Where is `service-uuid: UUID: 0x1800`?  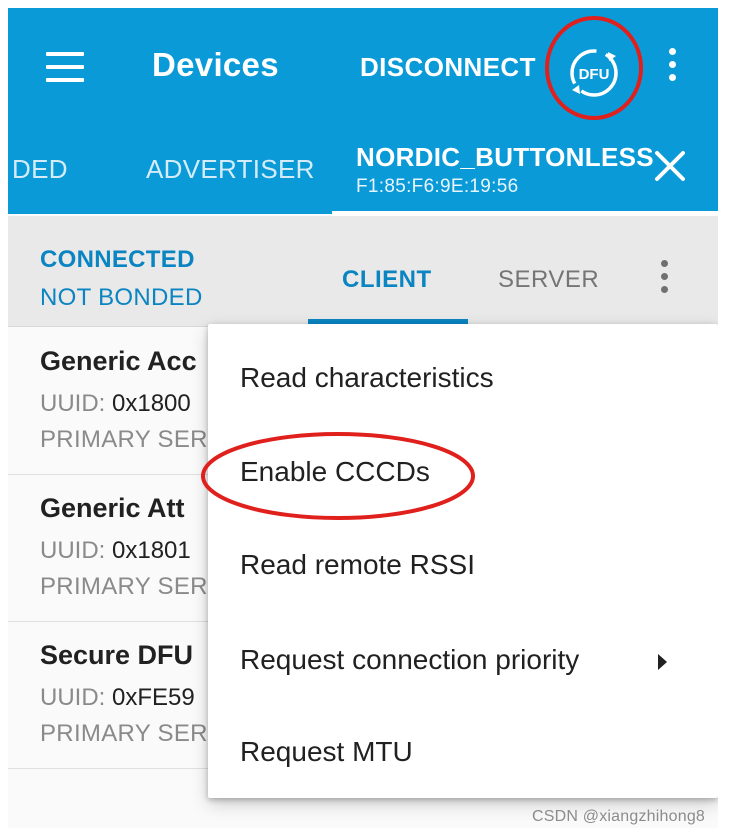
service-uuid: UUID: 0x1800 is located at coordinates (115, 404).